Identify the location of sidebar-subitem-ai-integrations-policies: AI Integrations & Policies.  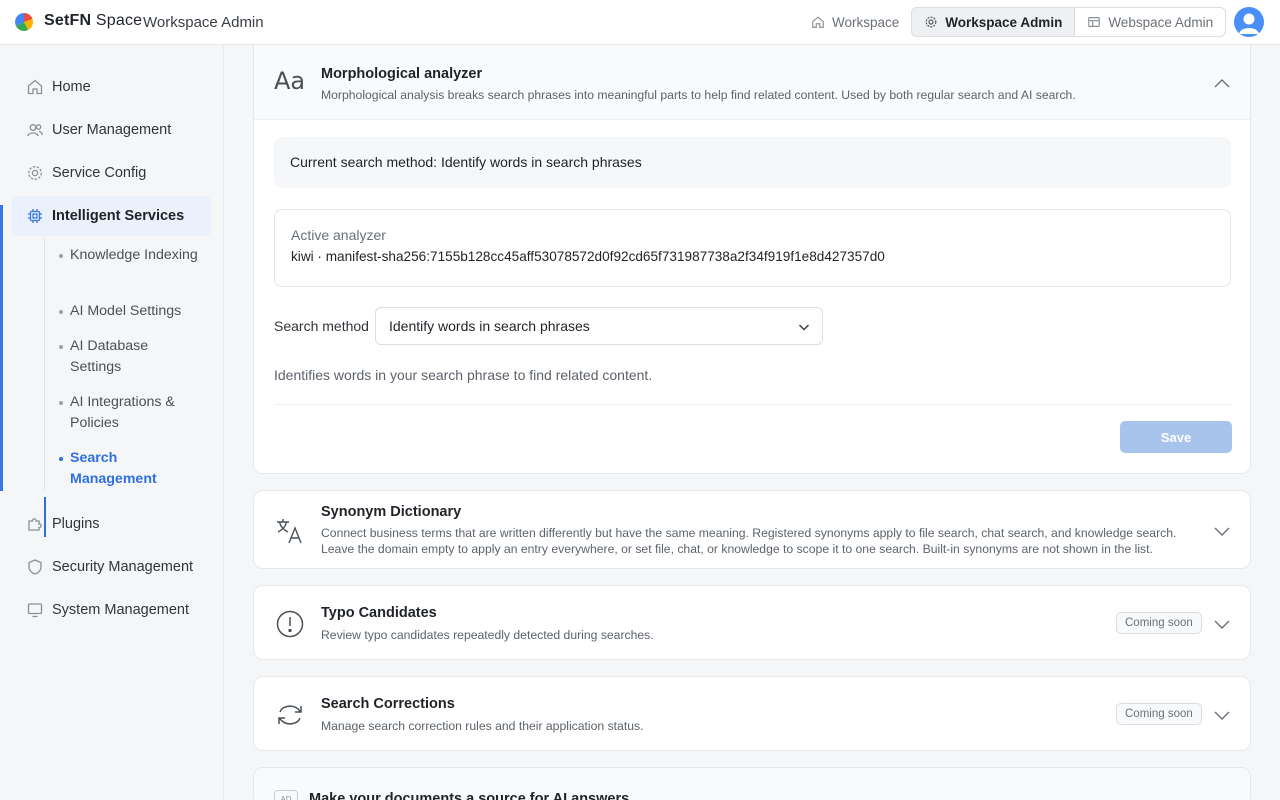
(129, 413).